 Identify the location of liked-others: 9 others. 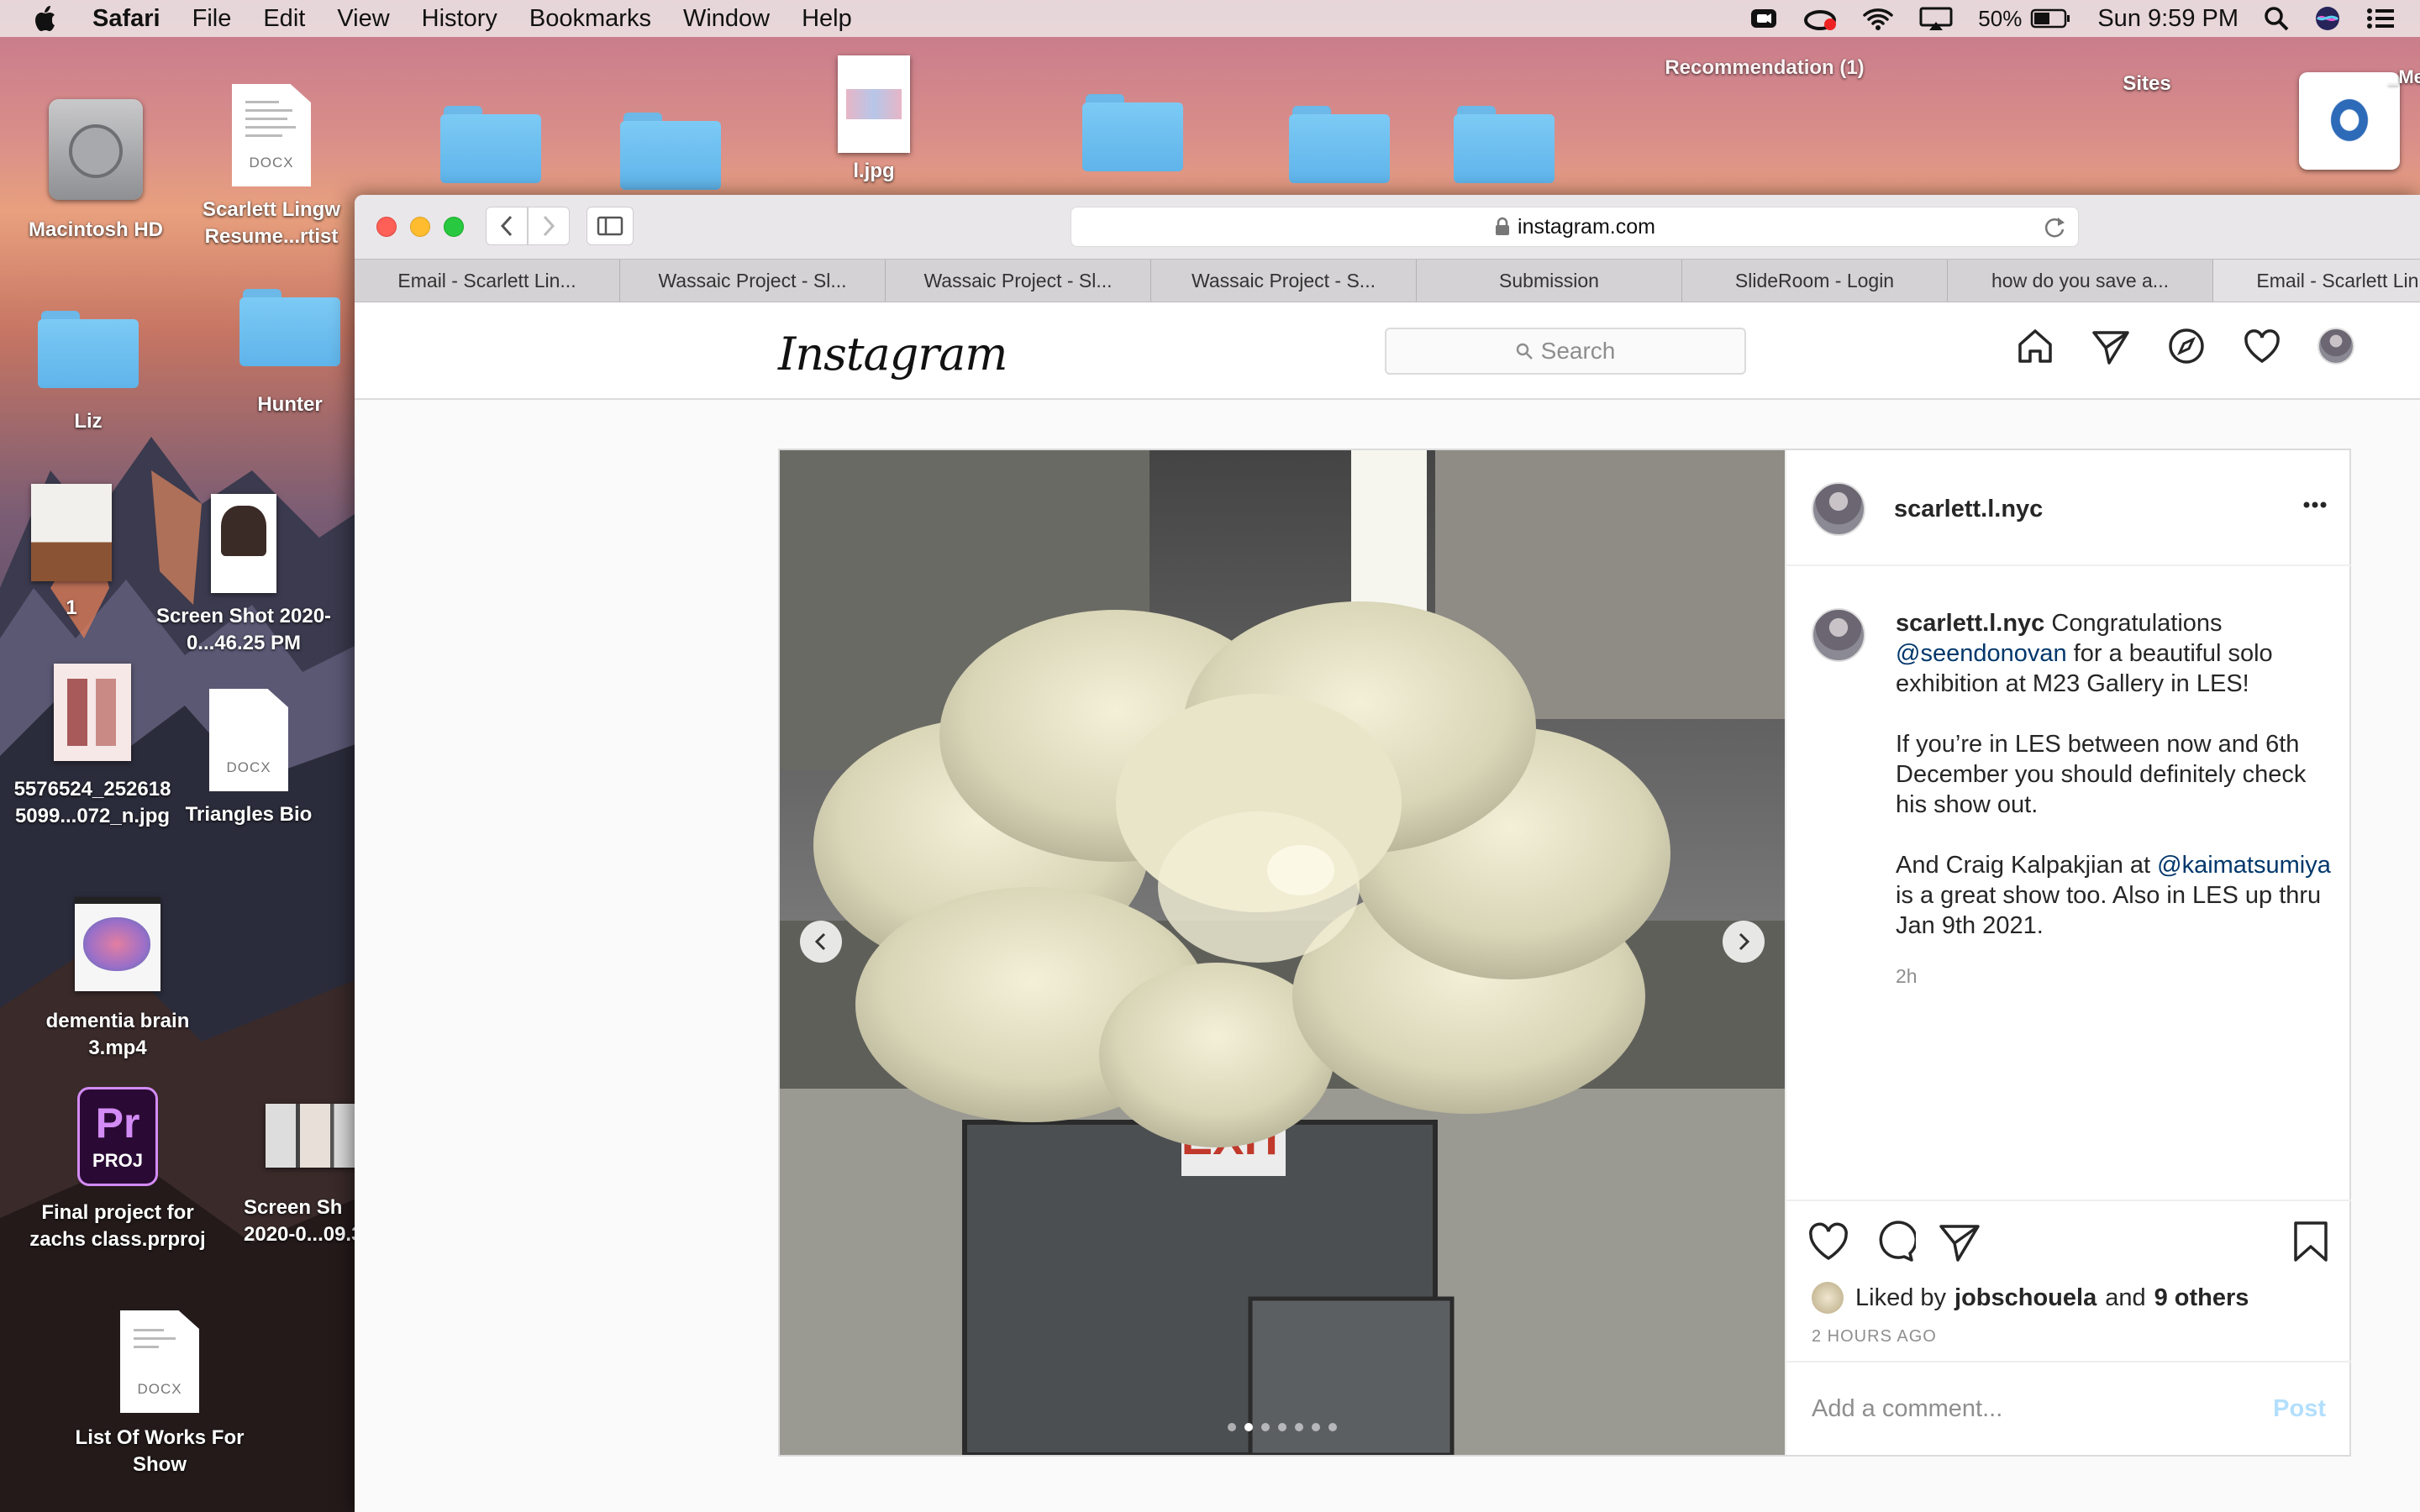
(2202, 1298).